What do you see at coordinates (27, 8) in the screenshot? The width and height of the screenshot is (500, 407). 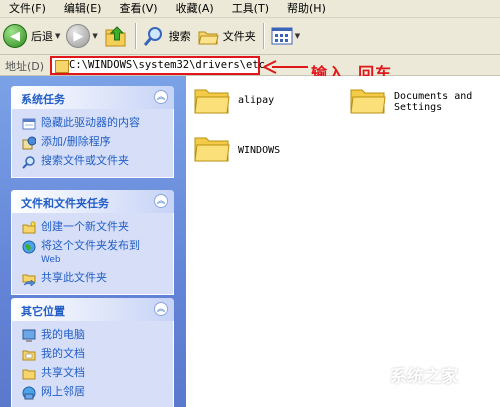 I see `menu-file: 文件(F)` at bounding box center [27, 8].